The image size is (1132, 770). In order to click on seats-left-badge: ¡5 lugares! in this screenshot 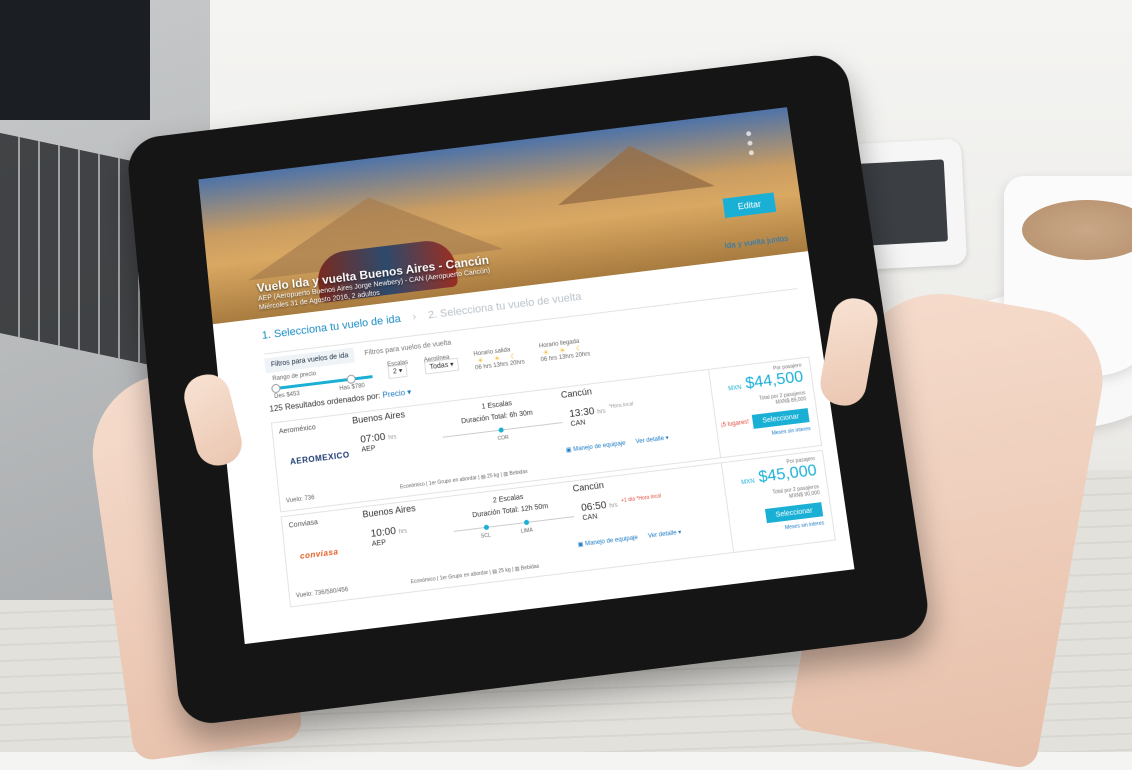, I will do `click(735, 424)`.